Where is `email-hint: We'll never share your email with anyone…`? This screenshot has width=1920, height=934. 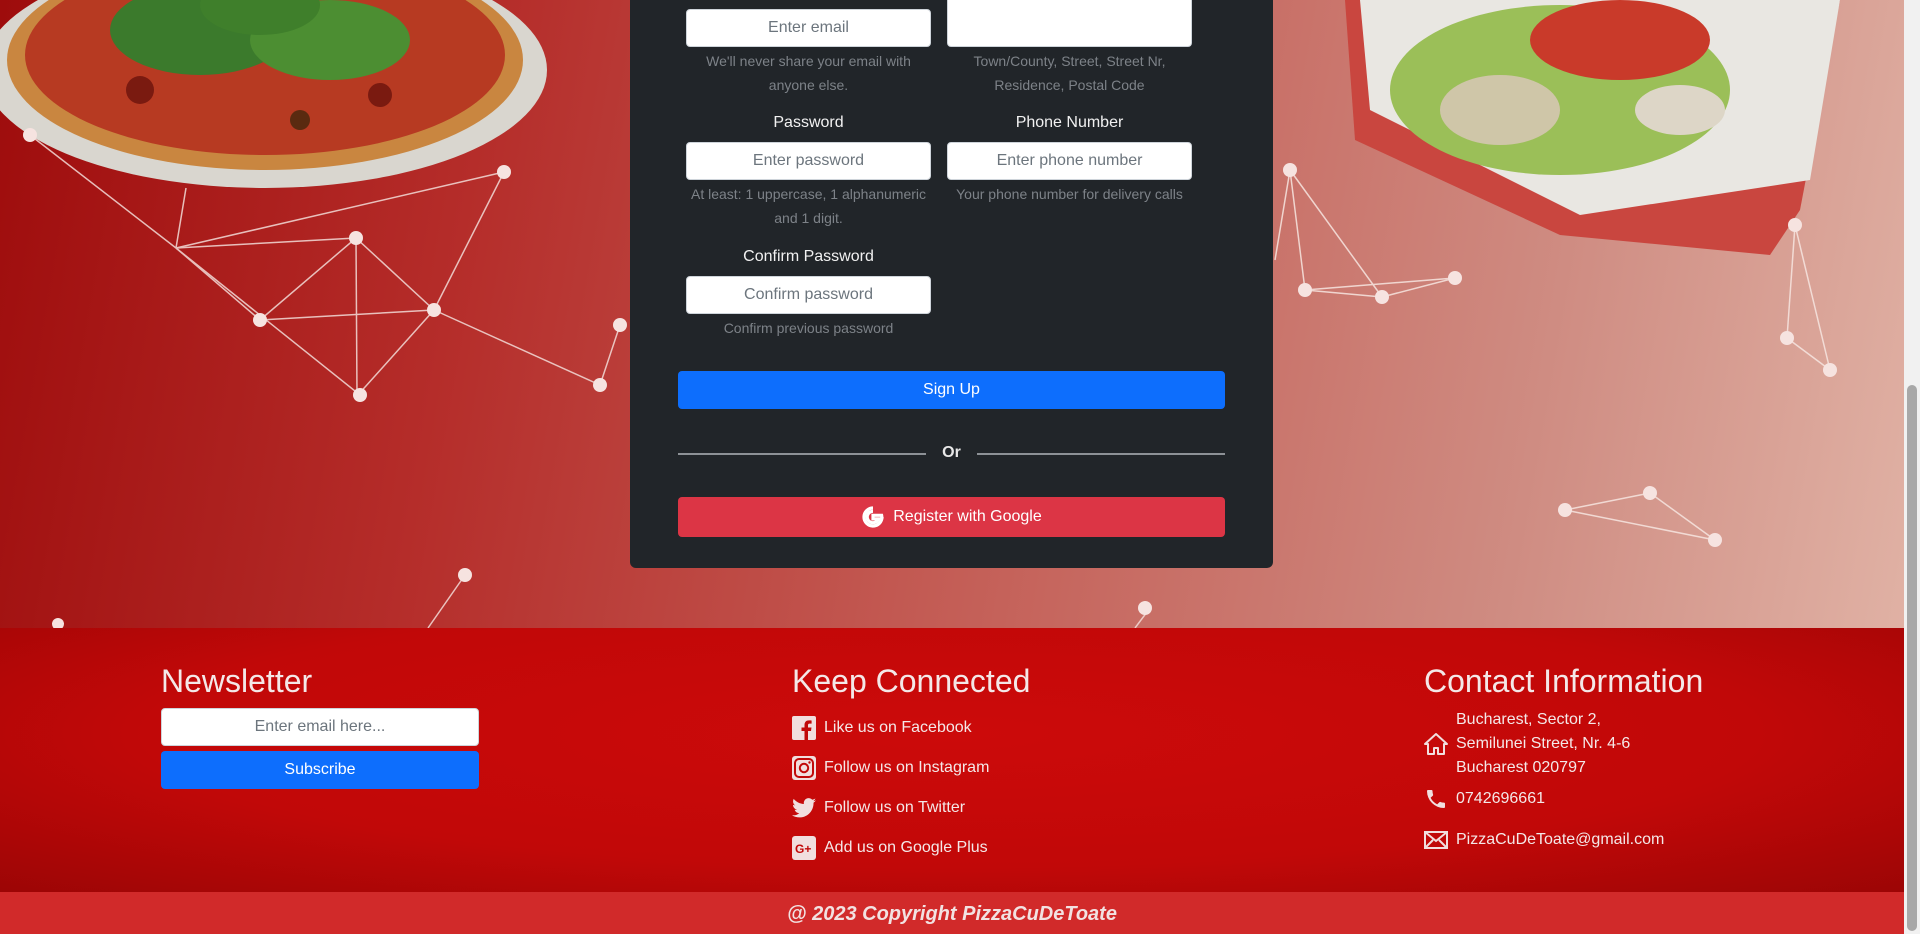 email-hint: We'll never share your email with anyone… is located at coordinates (808, 73).